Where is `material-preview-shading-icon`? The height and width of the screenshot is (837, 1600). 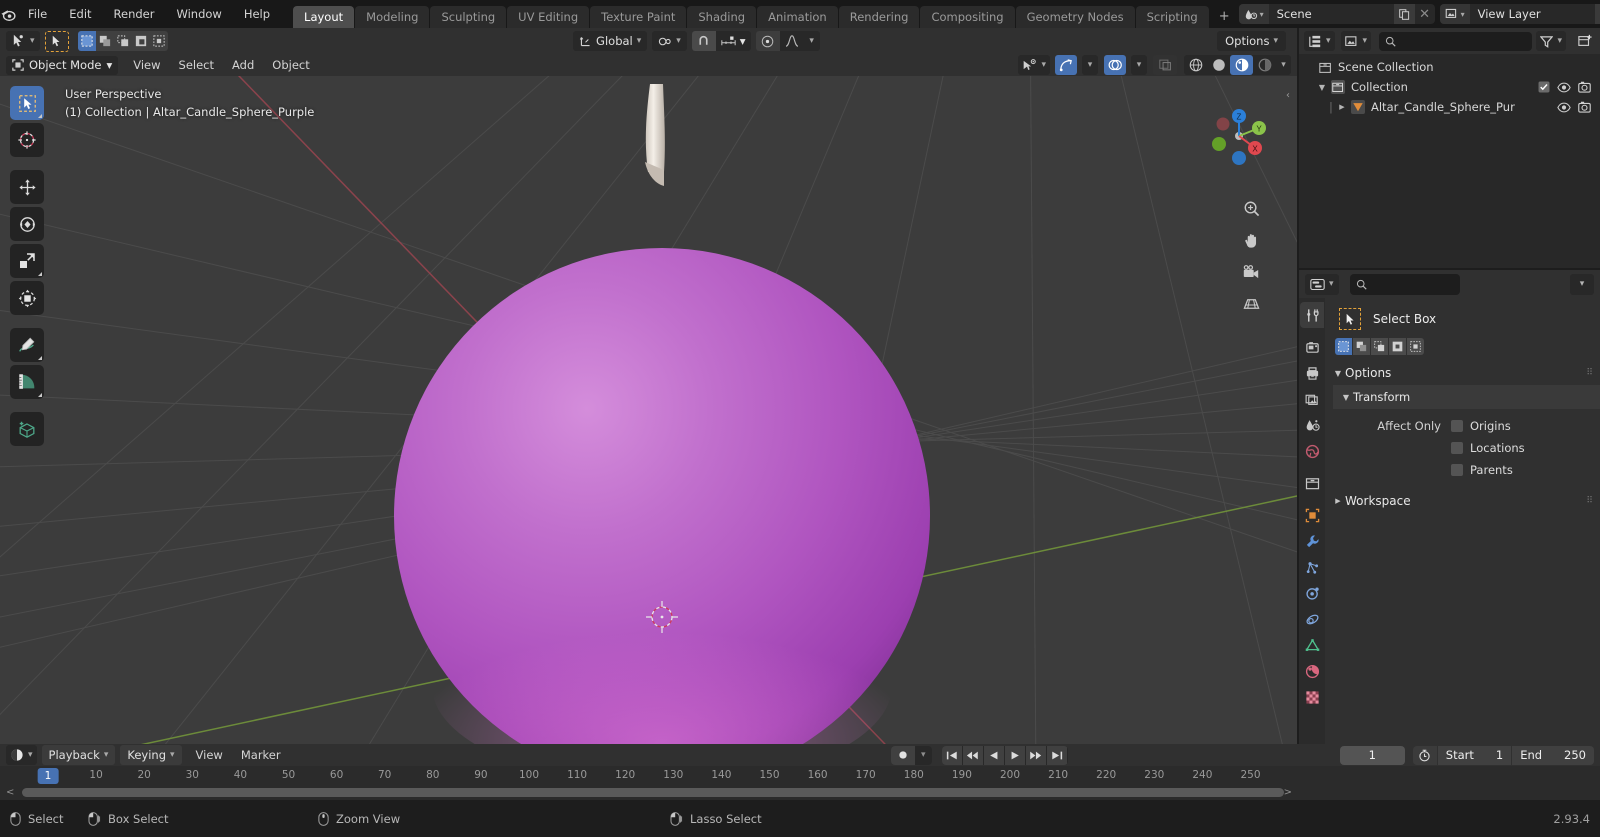 material-preview-shading-icon is located at coordinates (1241, 65).